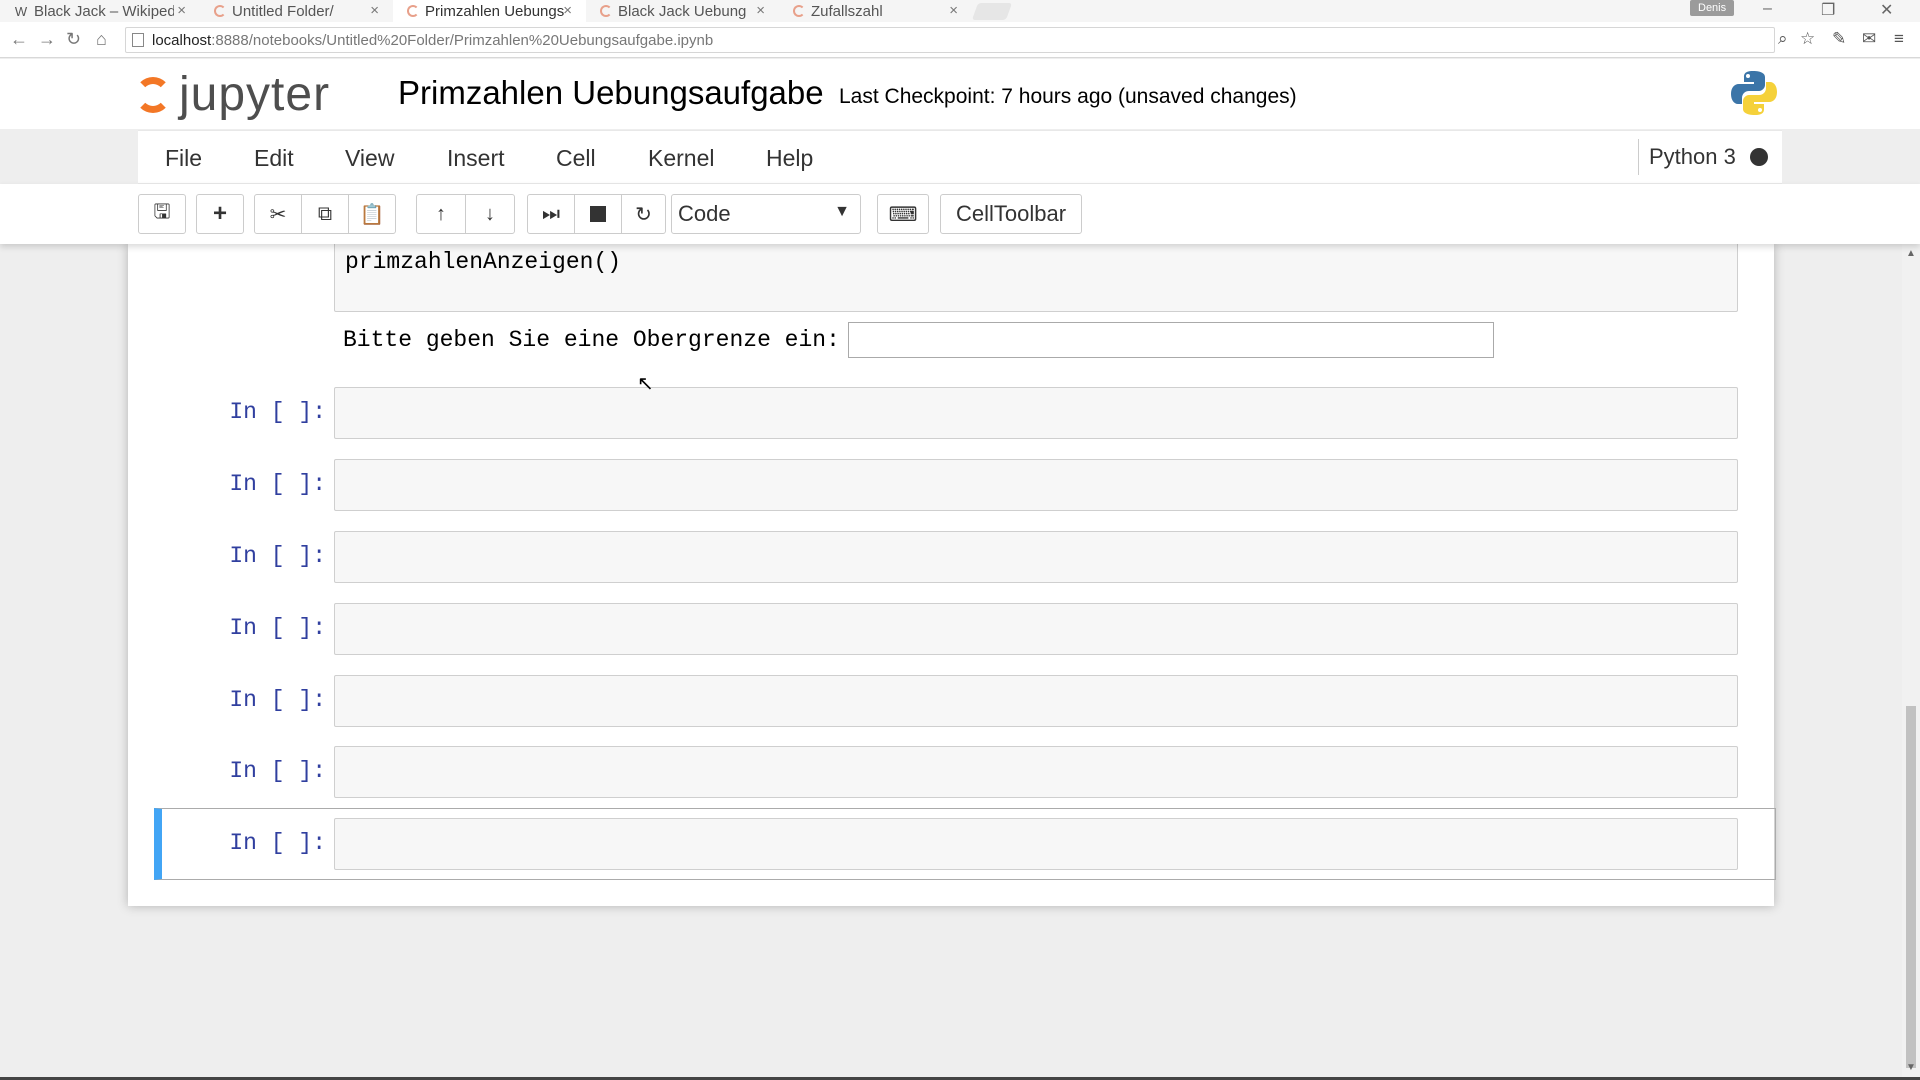 Image resolution: width=1920 pixels, height=1080 pixels. What do you see at coordinates (576, 158) in the screenshot?
I see `menu-cell: Cell` at bounding box center [576, 158].